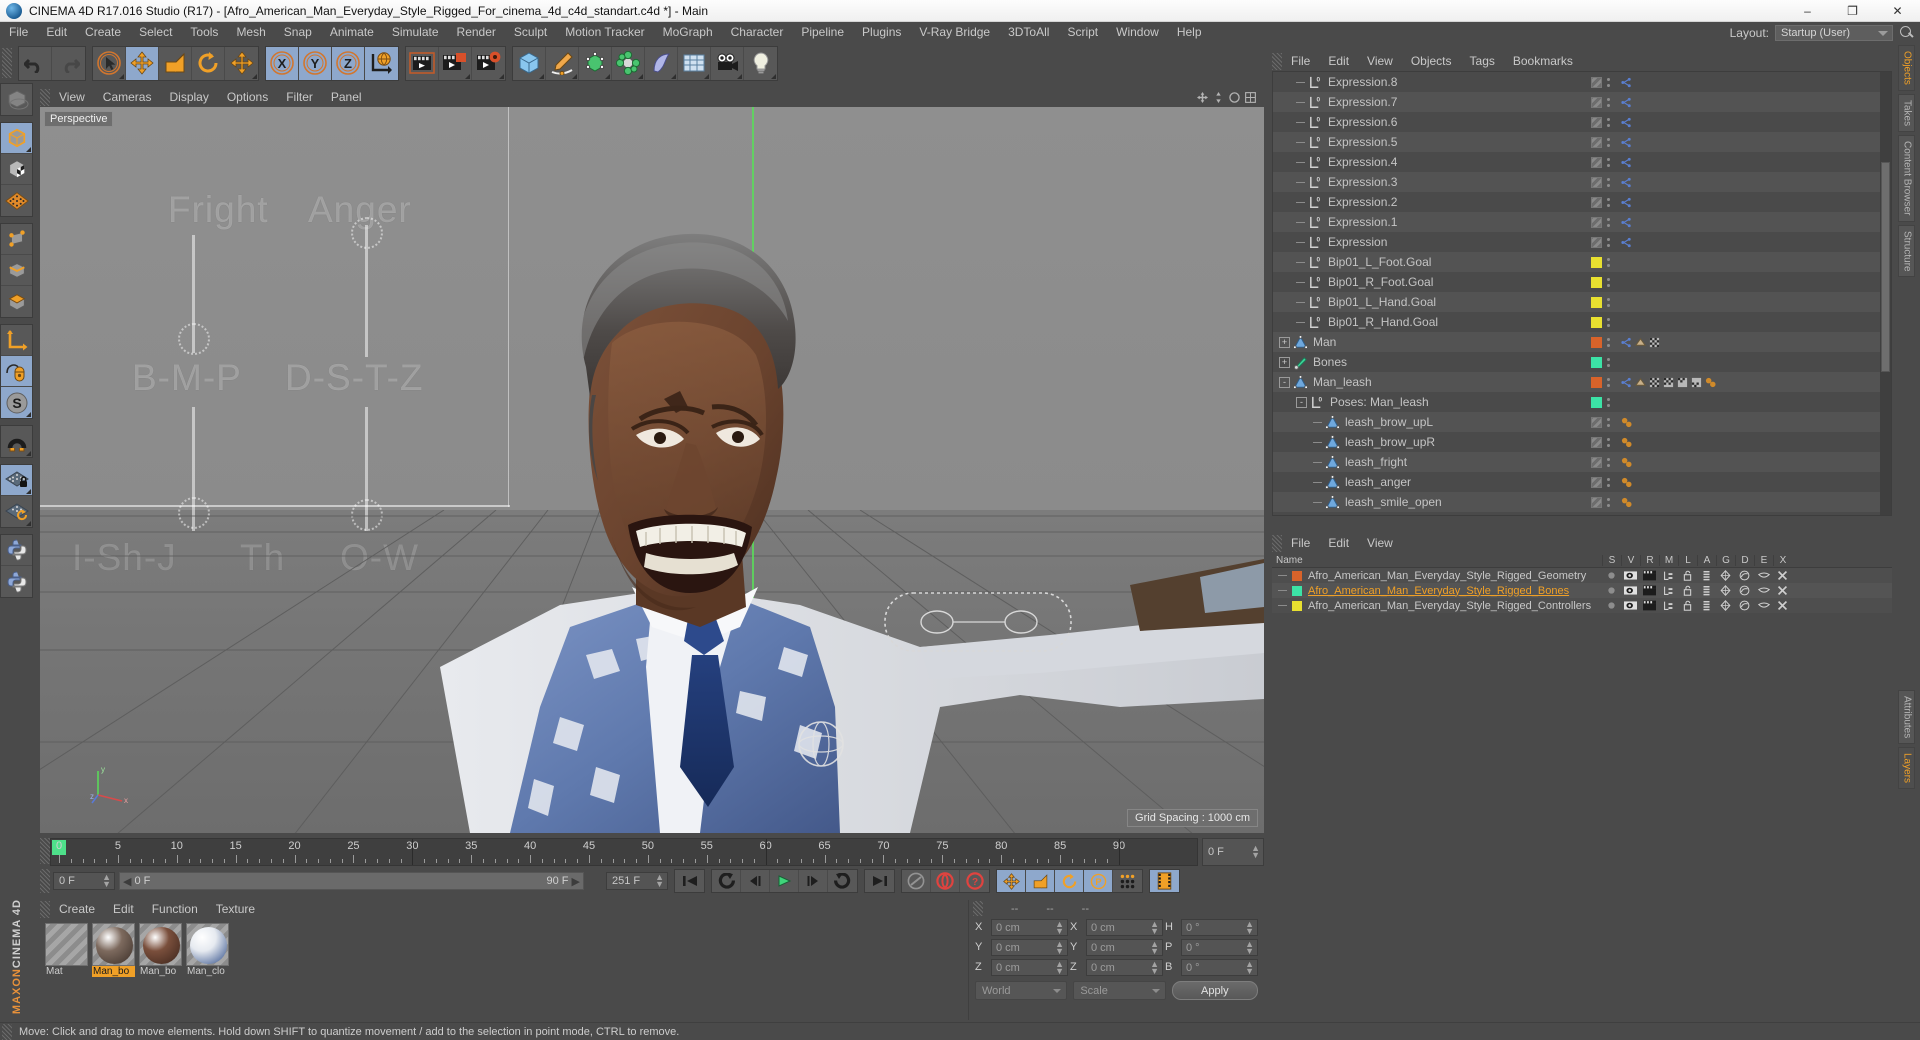 This screenshot has width=1920, height=1040. What do you see at coordinates (422, 63) in the screenshot?
I see `render-view-button` at bounding box center [422, 63].